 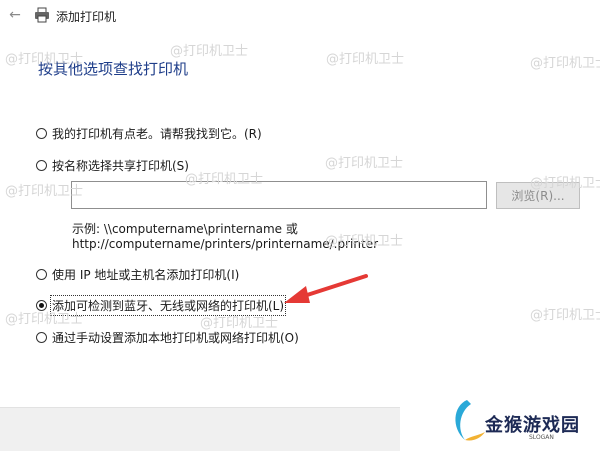 I want to click on option-ip-address: 使用 IP 地址或主机名添加打印机(I), so click(x=137, y=274).